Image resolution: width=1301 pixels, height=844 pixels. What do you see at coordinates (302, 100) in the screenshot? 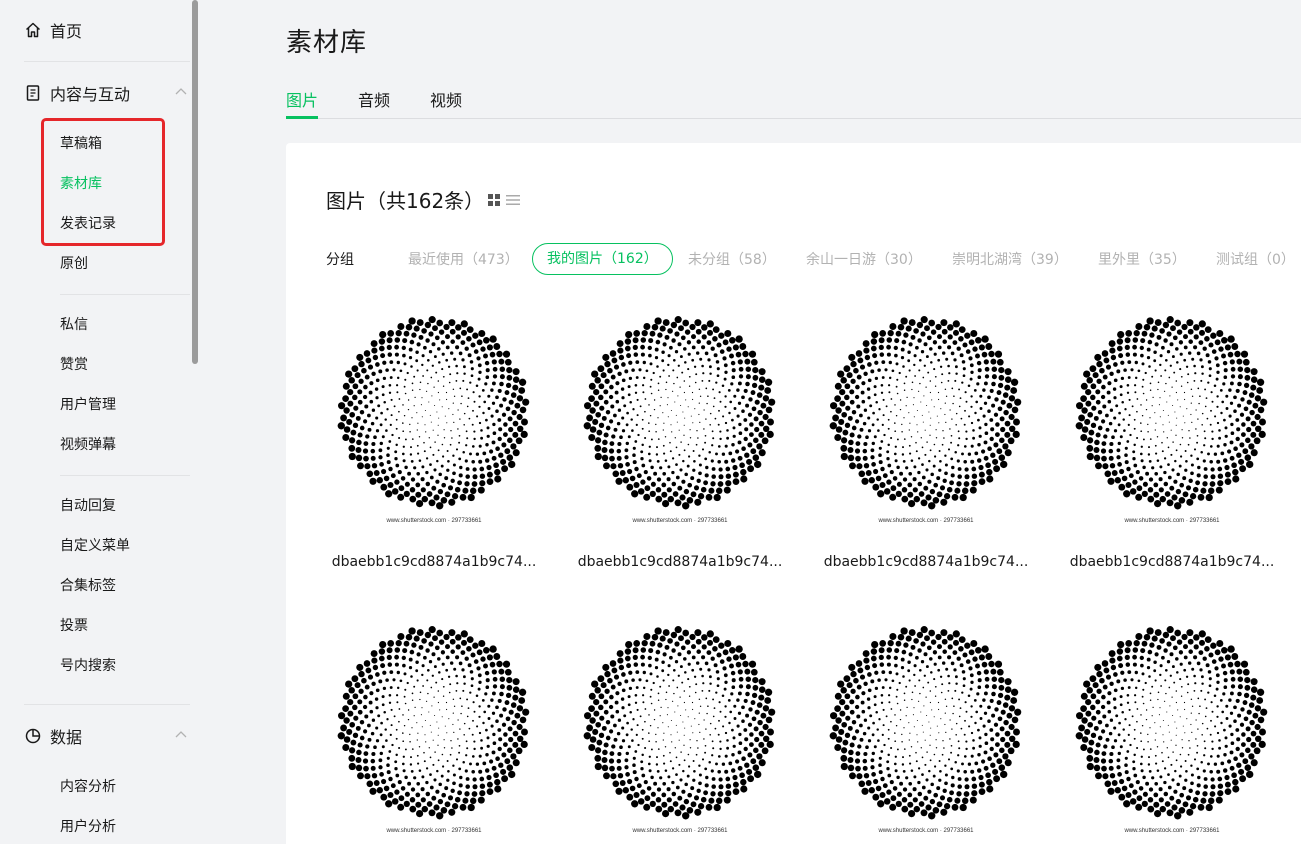
I see `tab-label: 图片` at bounding box center [302, 100].